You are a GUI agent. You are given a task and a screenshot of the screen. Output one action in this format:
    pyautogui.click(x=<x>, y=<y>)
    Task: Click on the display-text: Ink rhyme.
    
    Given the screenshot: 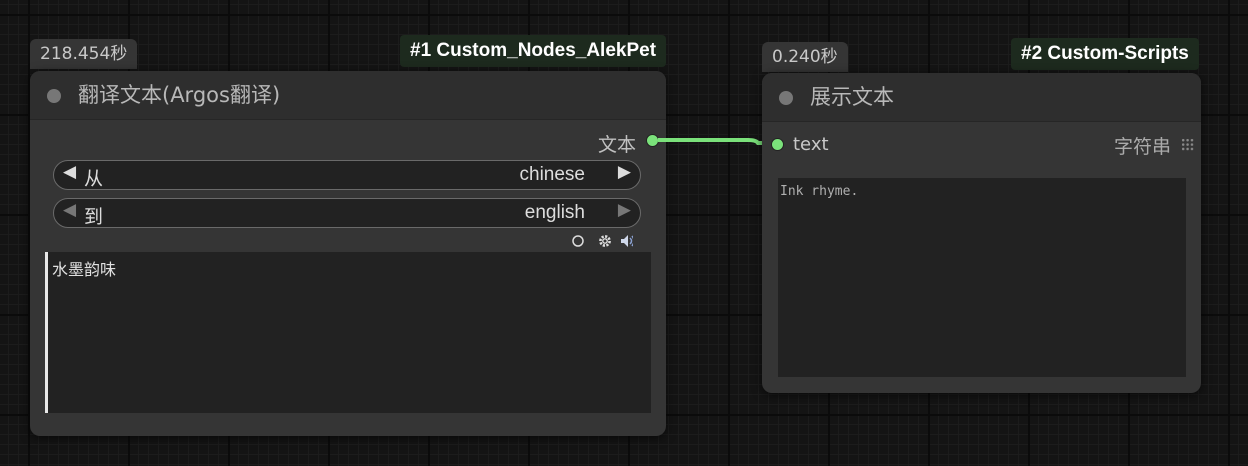 What is the action you would take?
    pyautogui.click(x=819, y=191)
    